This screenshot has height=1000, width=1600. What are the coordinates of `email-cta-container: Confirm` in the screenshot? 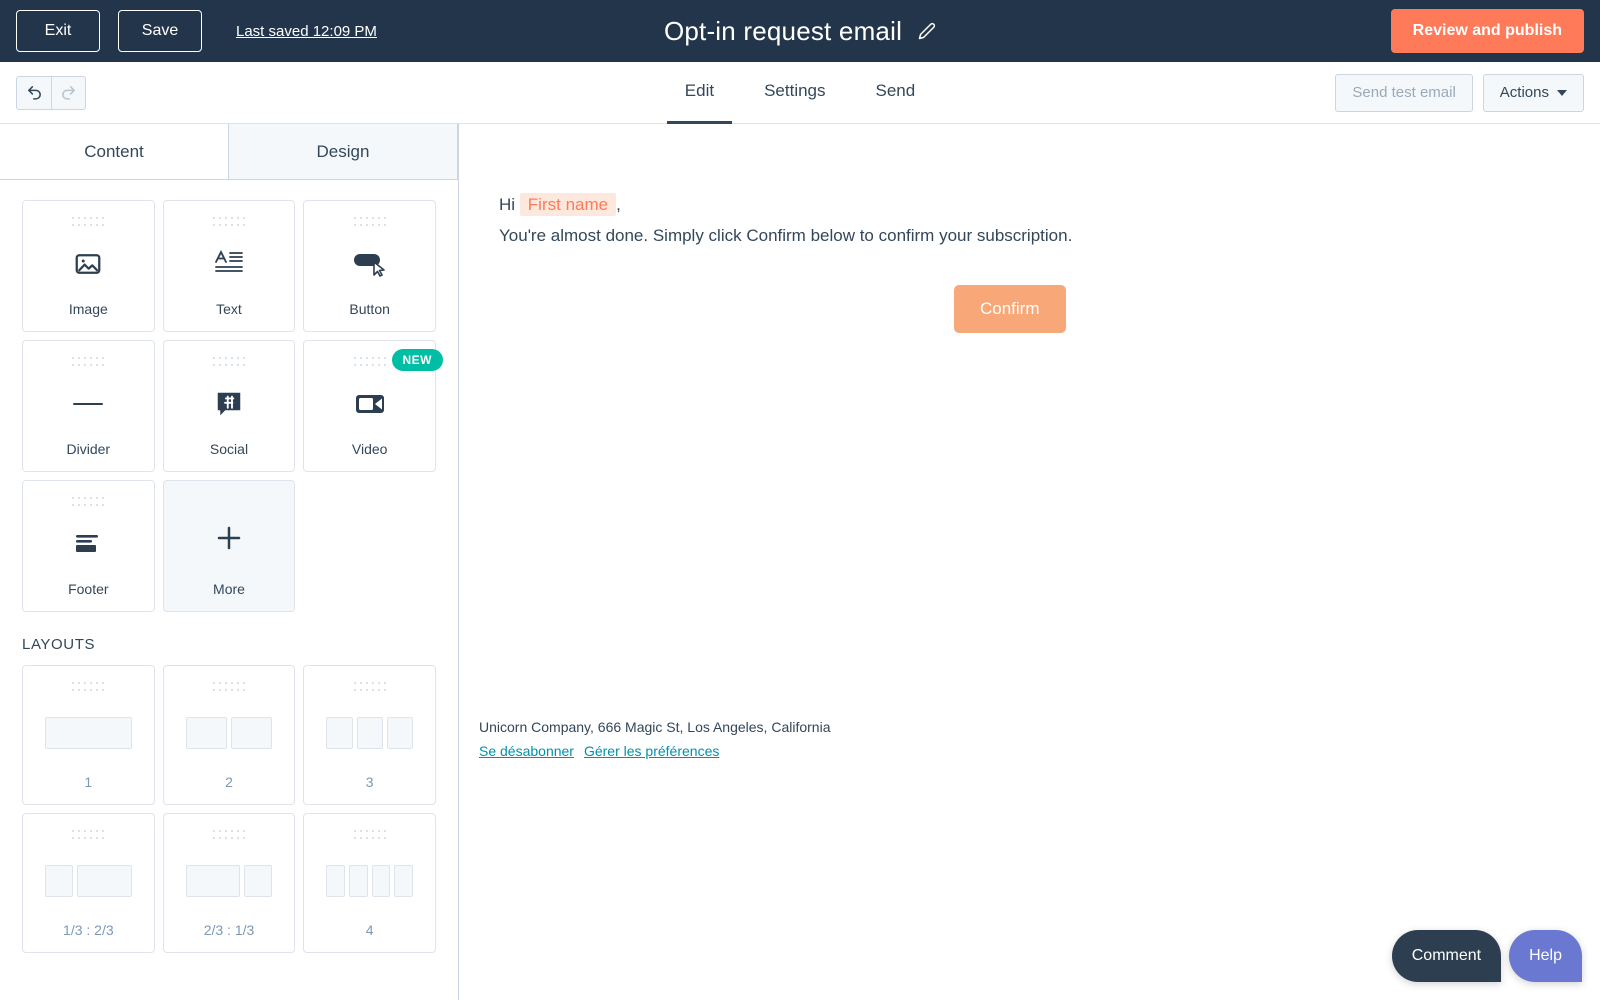 It's located at (1049, 309).